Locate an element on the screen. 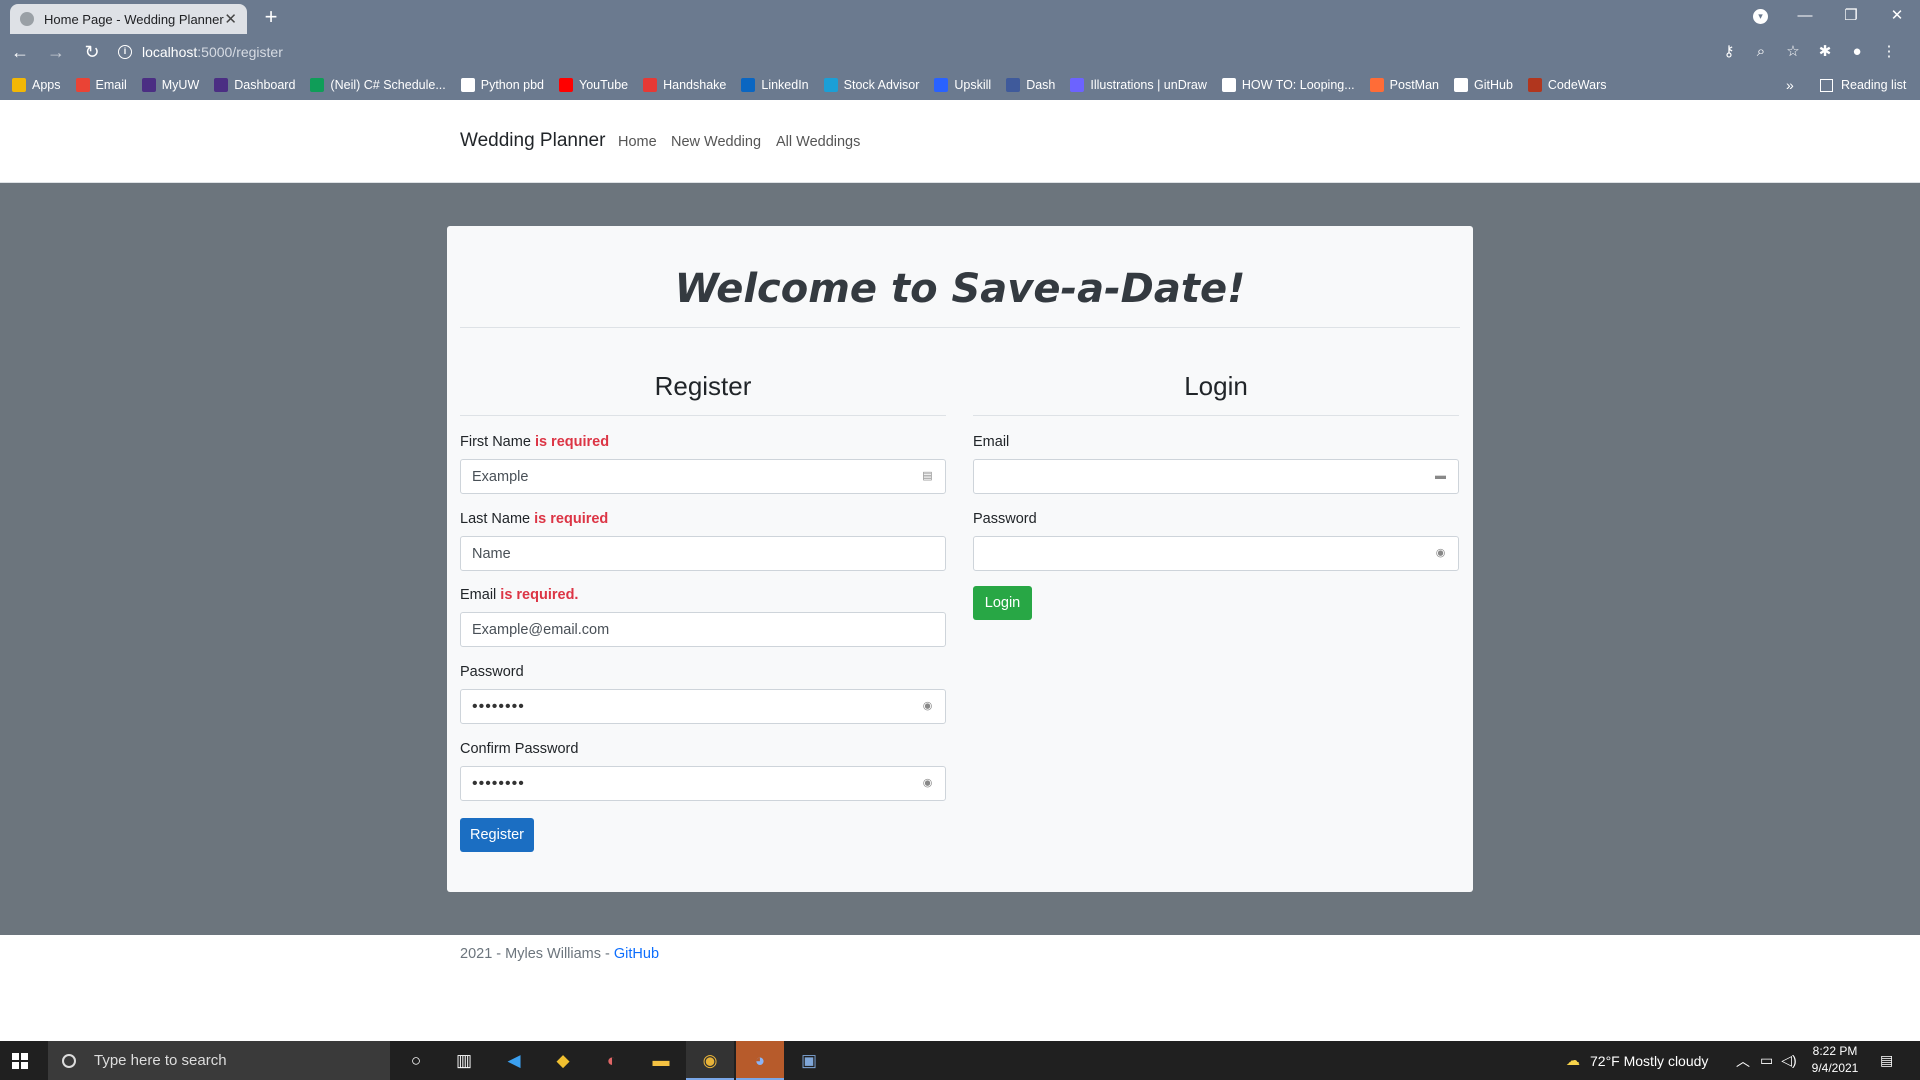 This screenshot has height=1080, width=1920. dash-icon is located at coordinates (1013, 85).